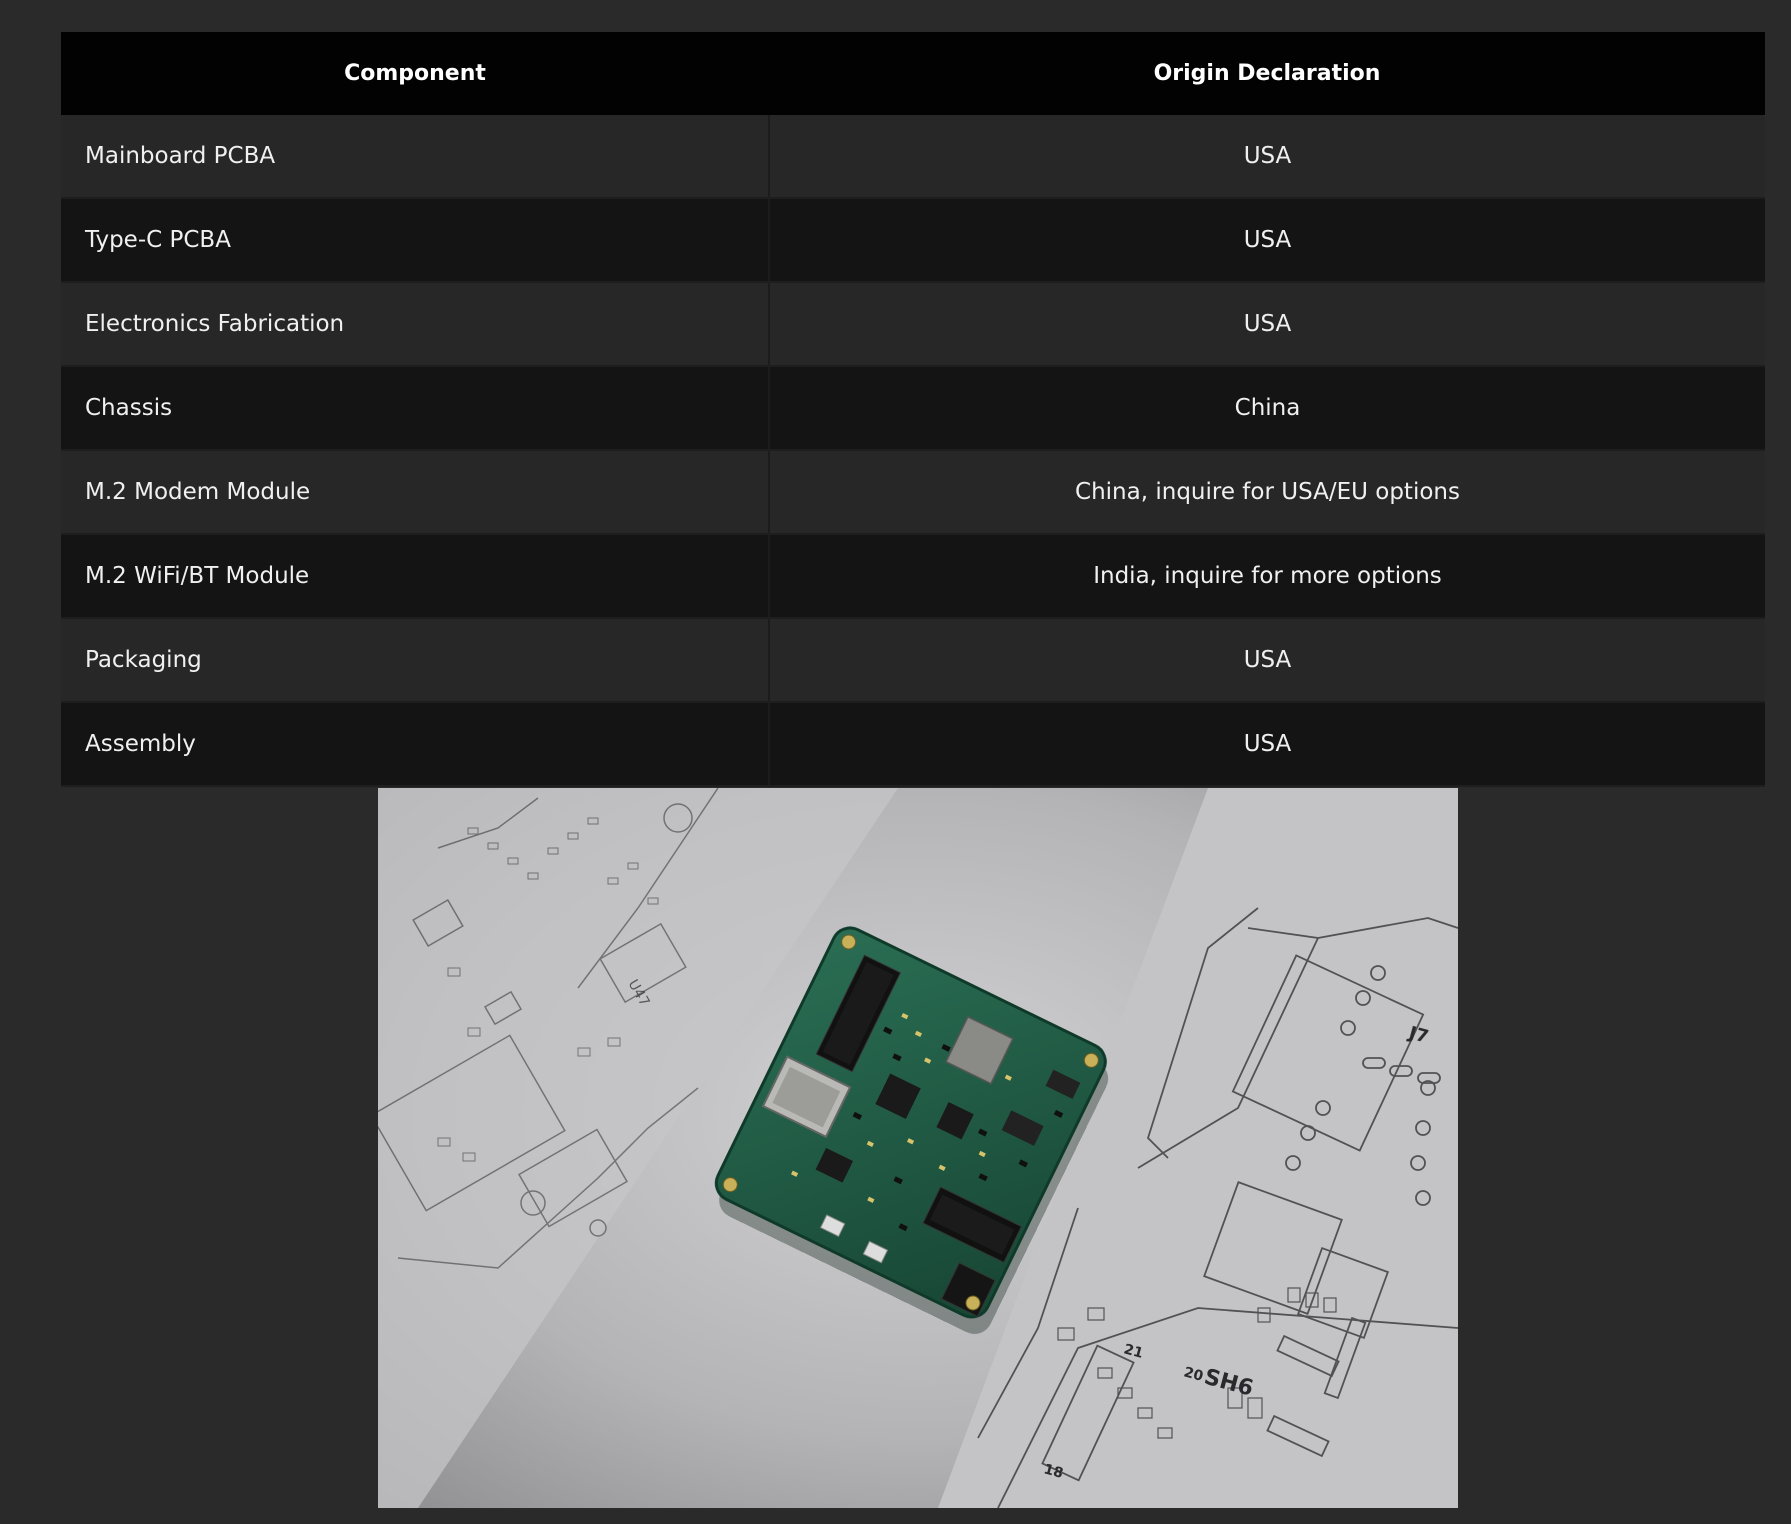 This screenshot has height=1524, width=1791. What do you see at coordinates (415, 744) in the screenshot?
I see `component-cell: Assembly` at bounding box center [415, 744].